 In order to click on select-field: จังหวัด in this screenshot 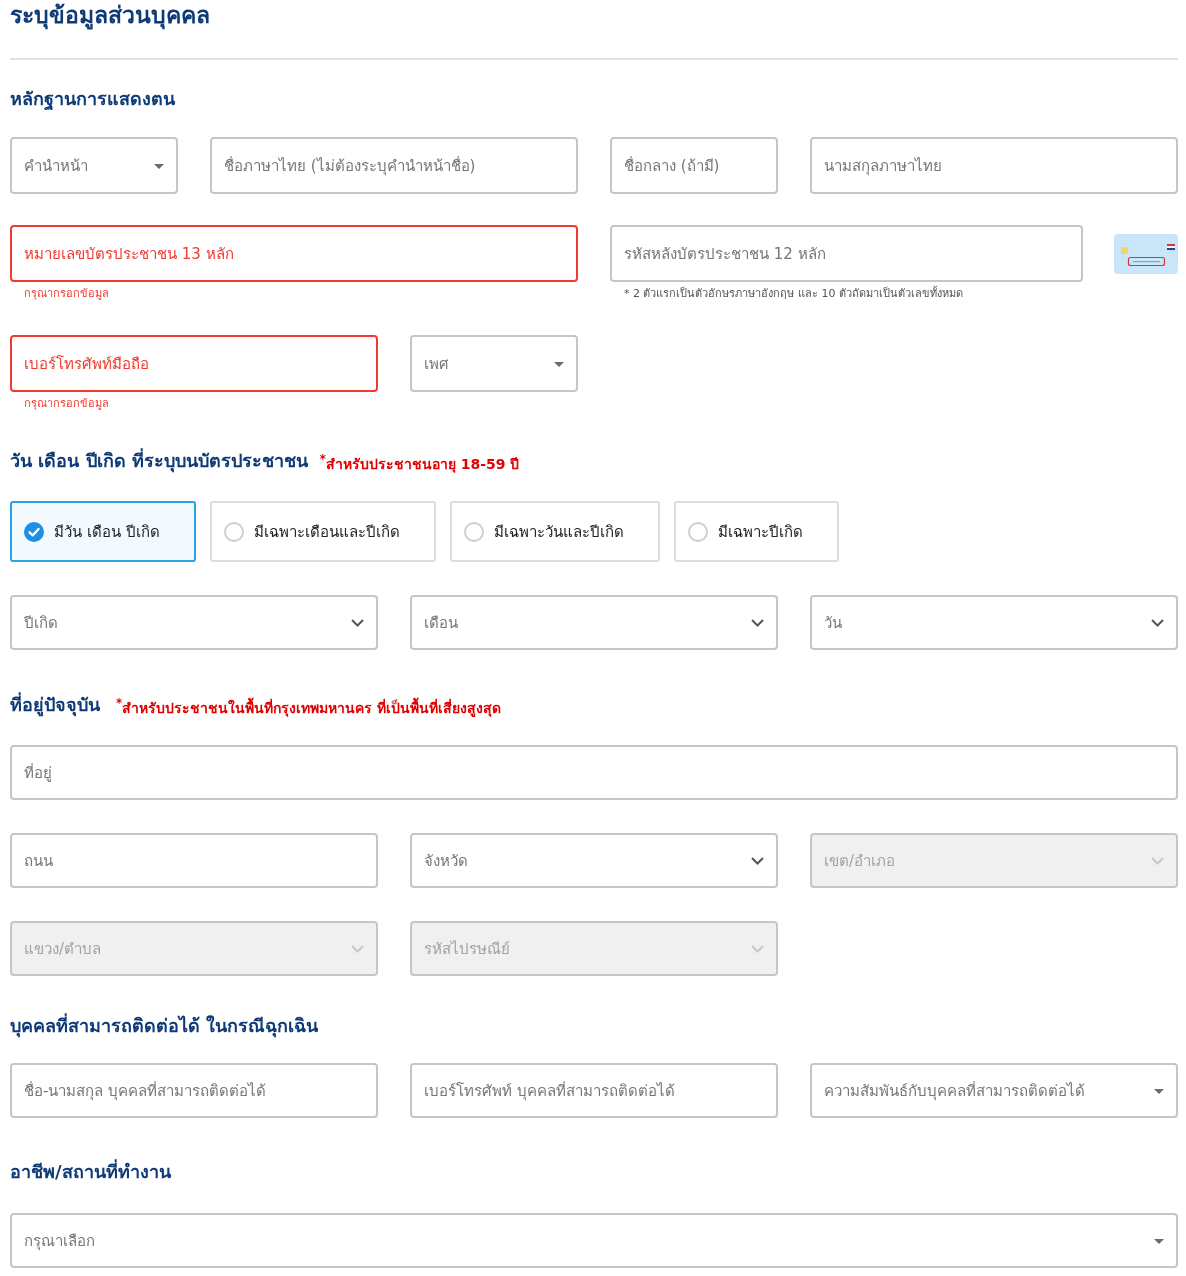, I will do `click(594, 860)`.